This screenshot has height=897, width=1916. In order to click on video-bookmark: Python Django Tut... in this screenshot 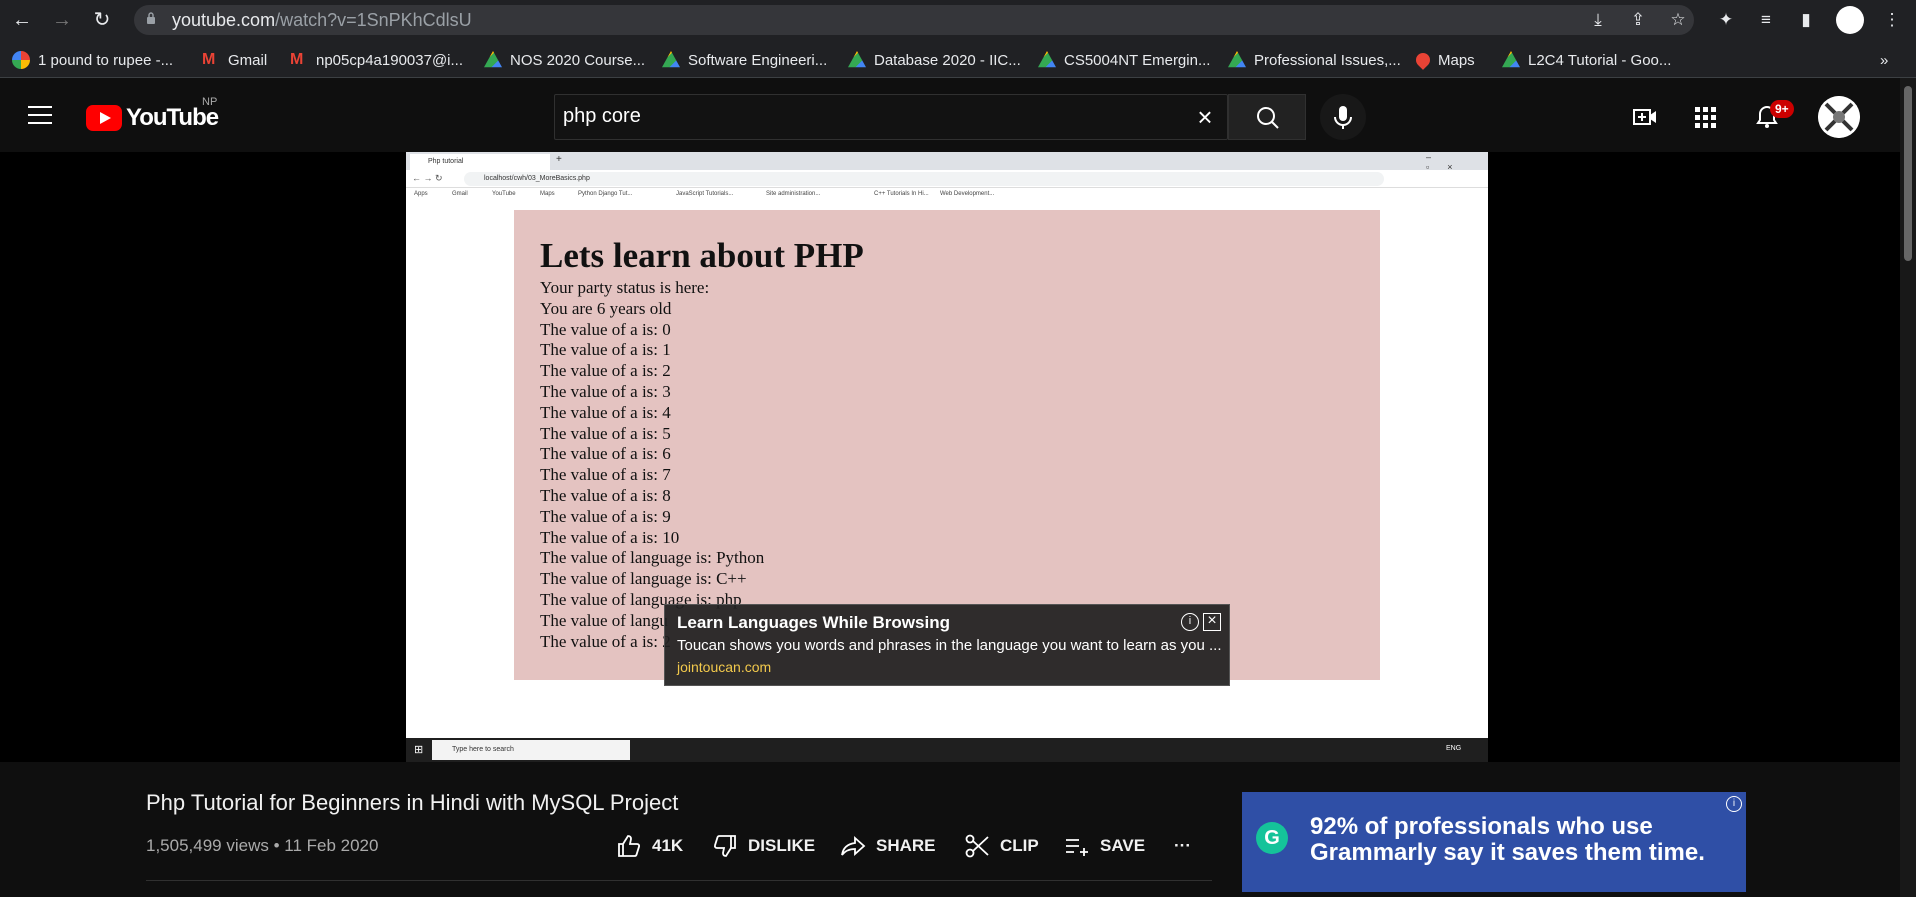, I will do `click(605, 194)`.